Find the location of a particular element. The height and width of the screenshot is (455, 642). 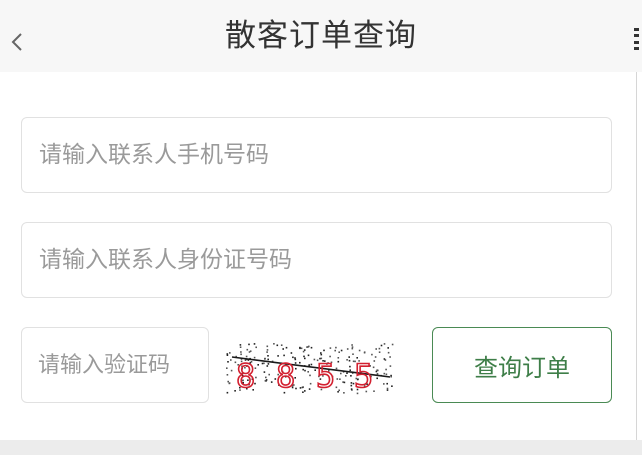

query-order-button: 查询订单 is located at coordinates (522, 365).